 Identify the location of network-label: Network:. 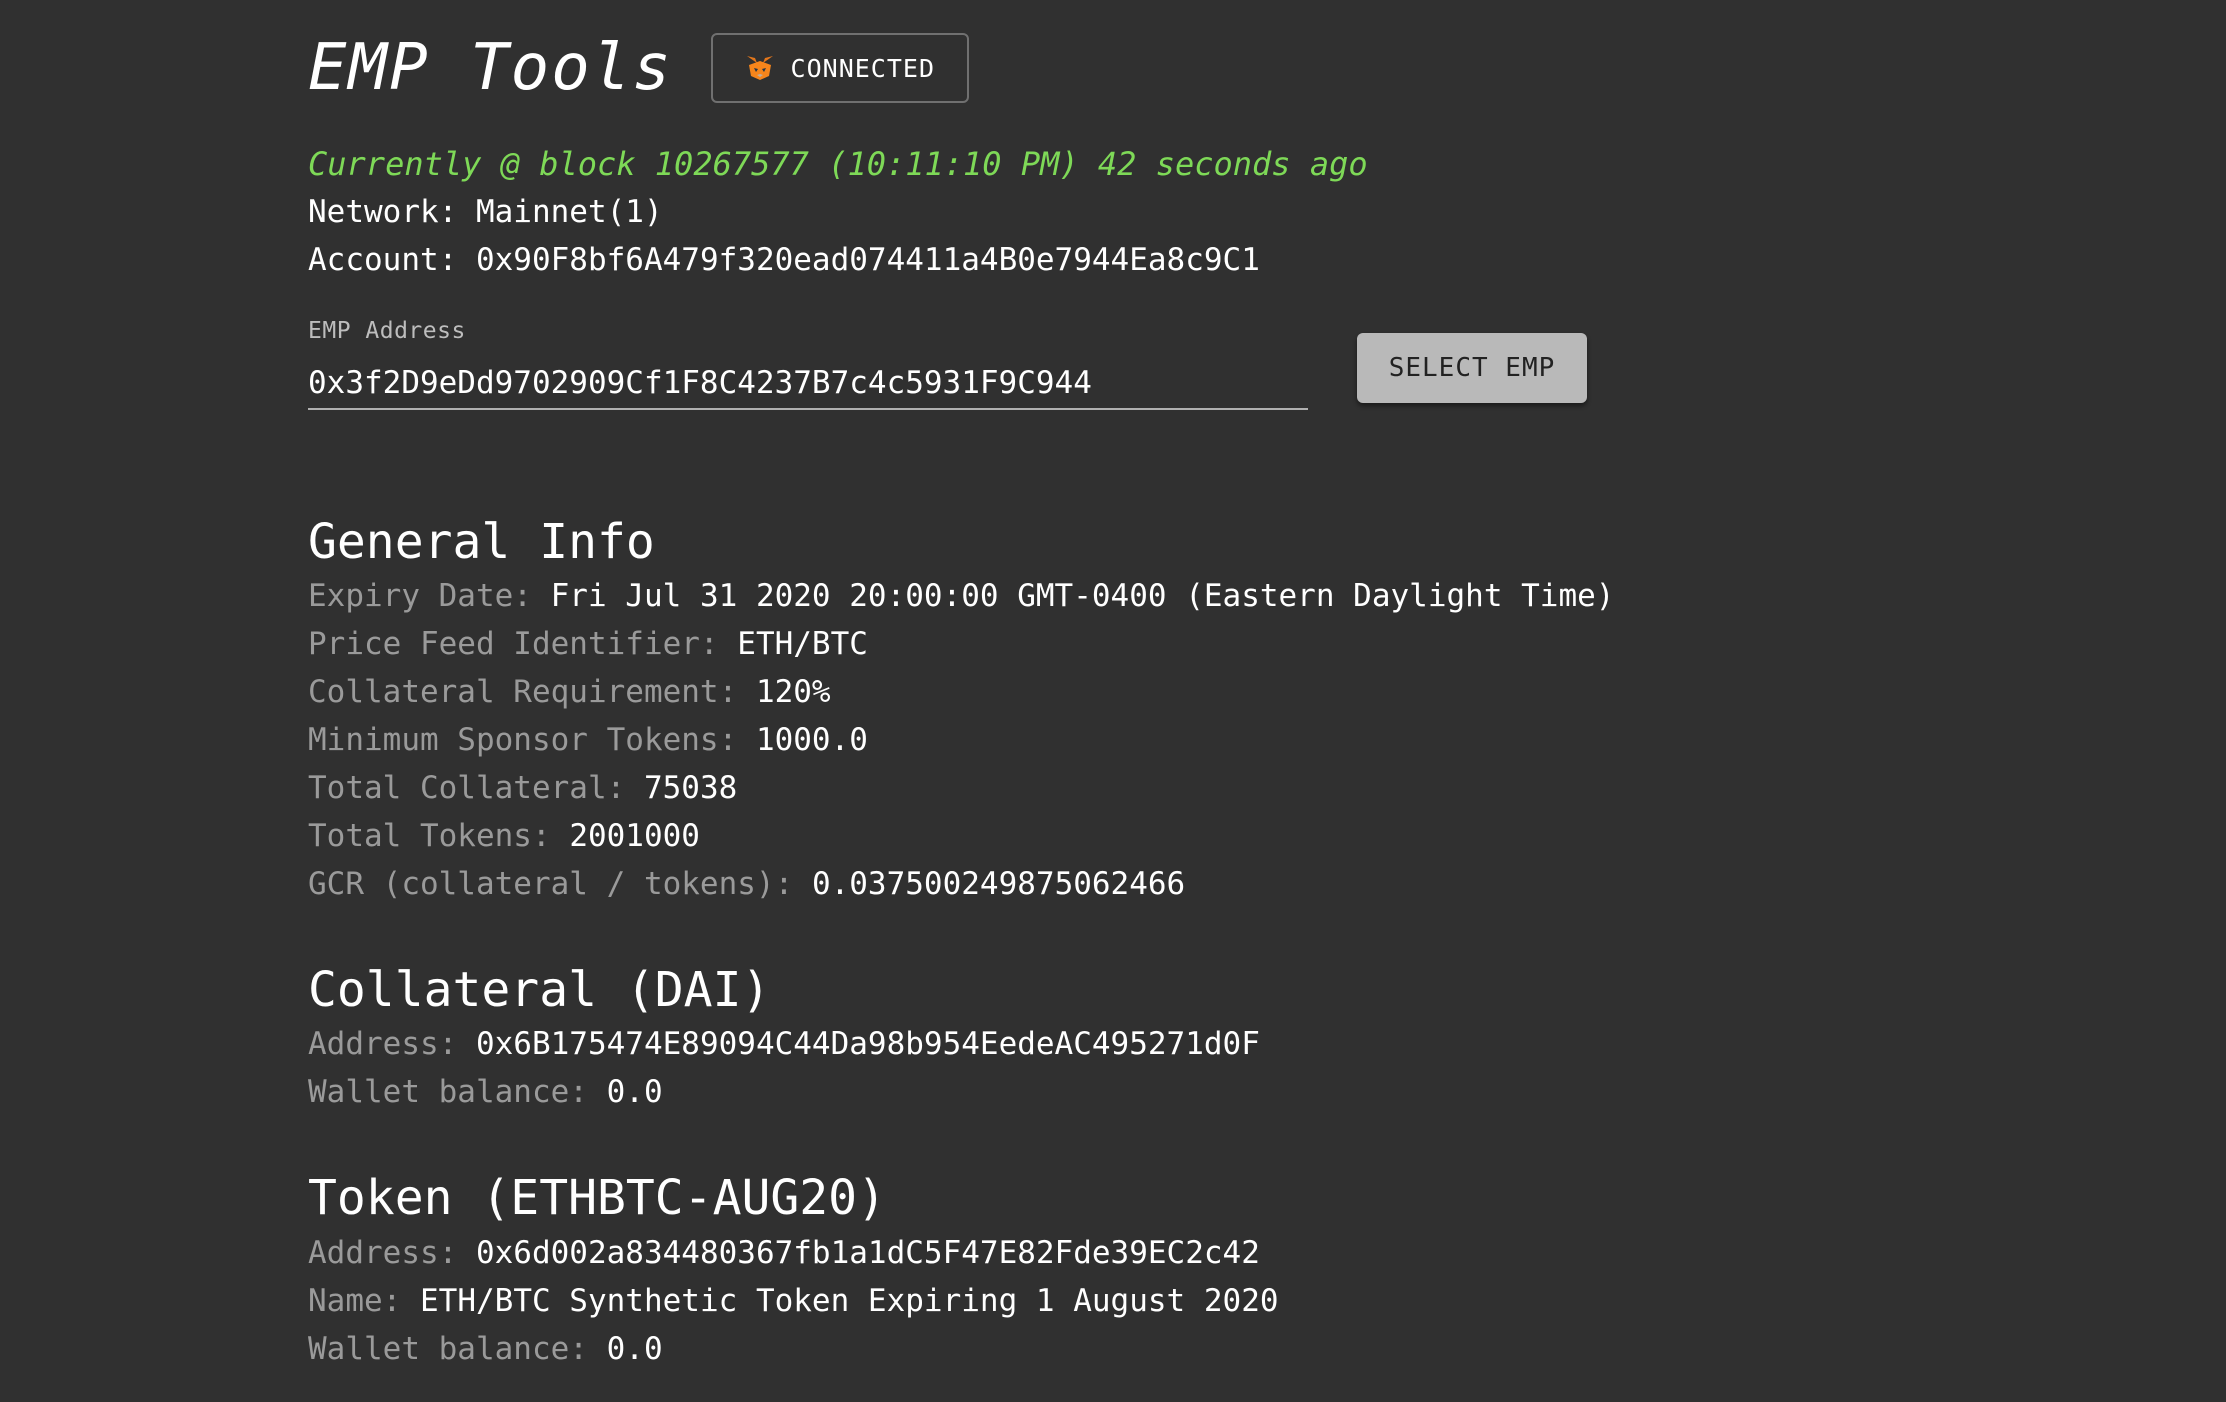
(383, 212).